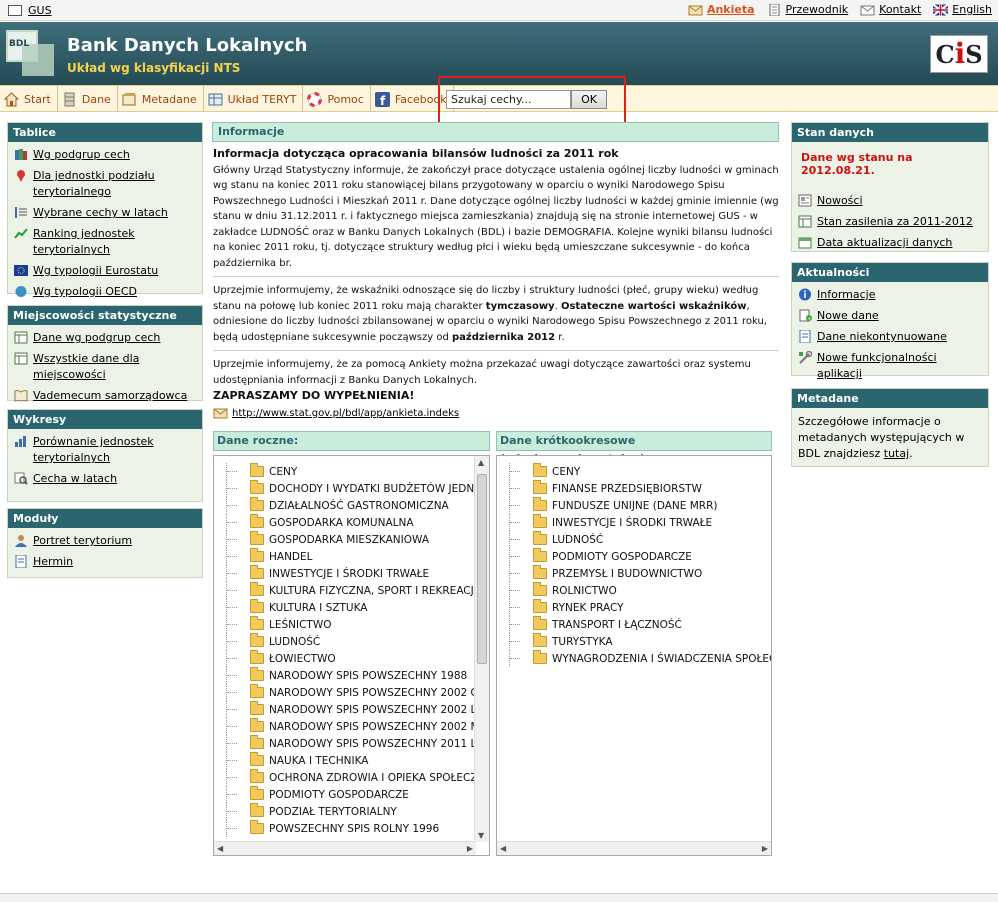  Describe the element at coordinates (30, 10) in the screenshot. I see `gus-link: GUS` at that location.